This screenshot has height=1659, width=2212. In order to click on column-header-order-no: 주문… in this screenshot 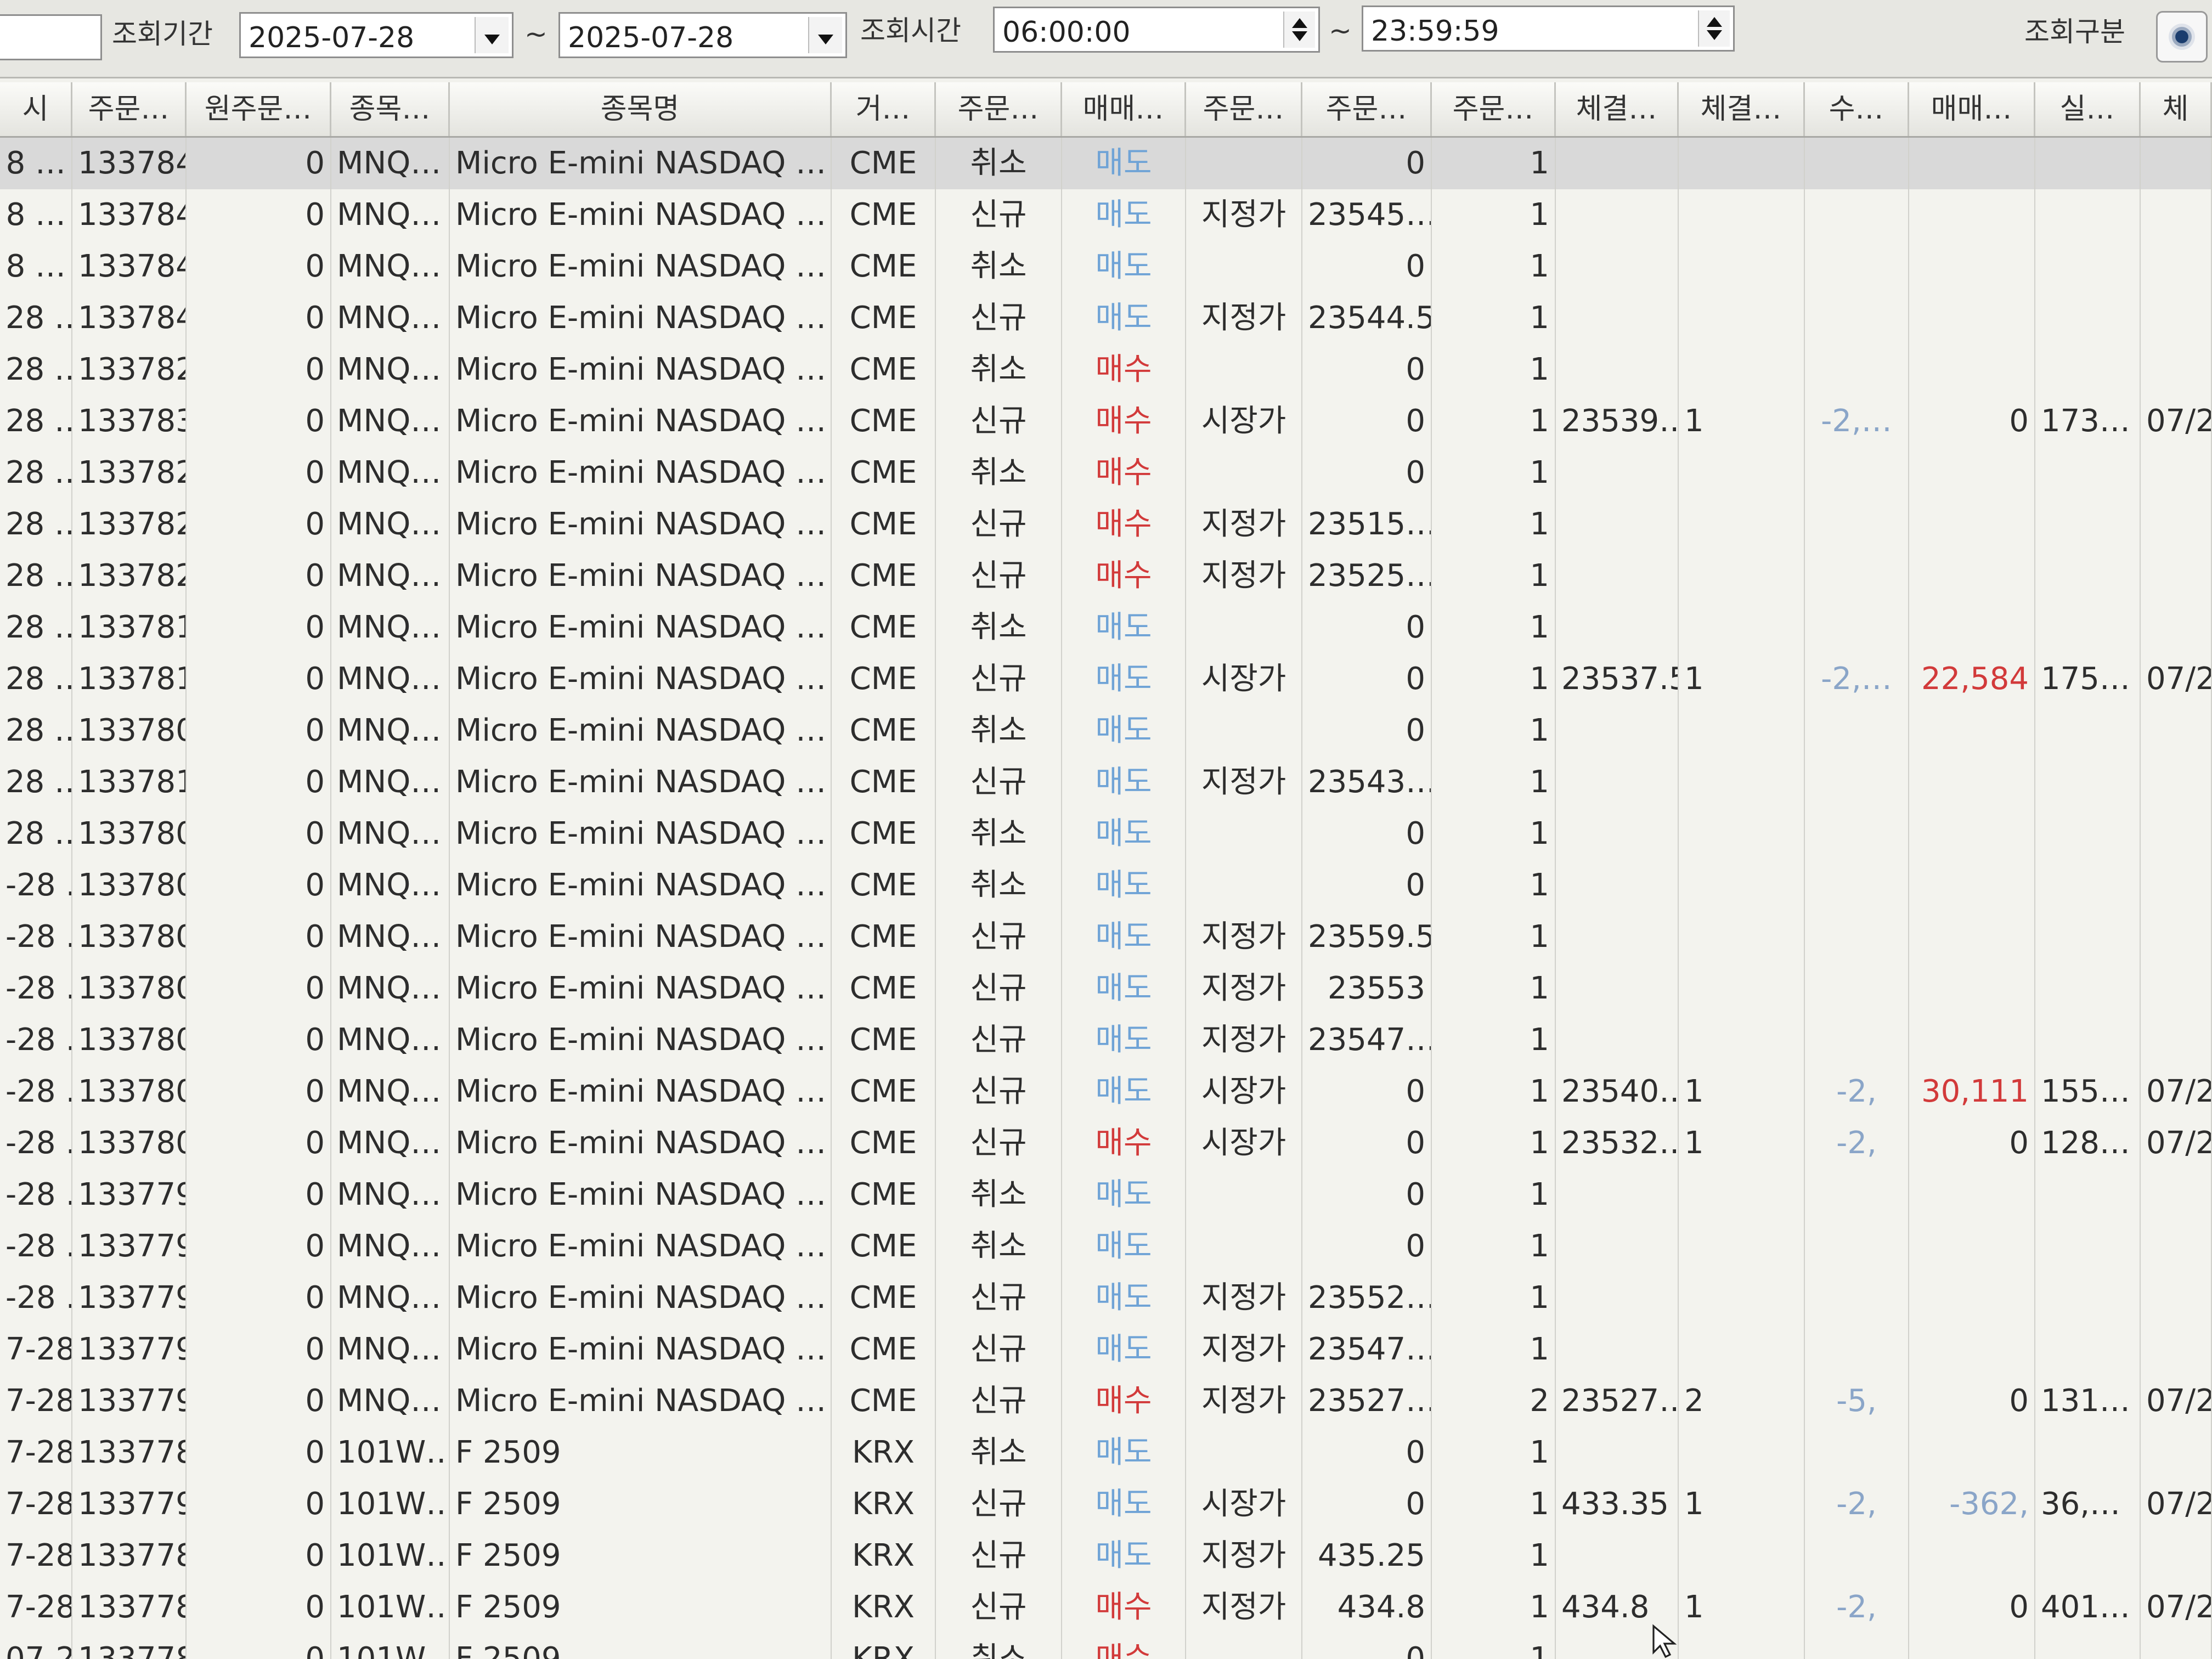, I will do `click(129, 109)`.